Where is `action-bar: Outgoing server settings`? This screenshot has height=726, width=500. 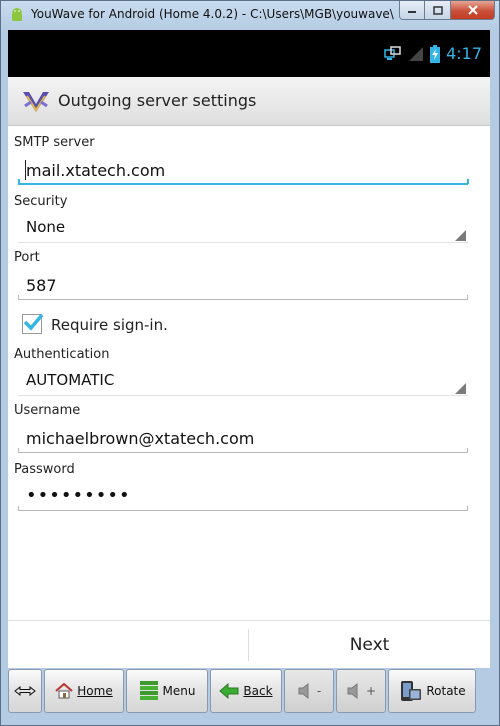 action-bar: Outgoing server settings is located at coordinates (249, 101).